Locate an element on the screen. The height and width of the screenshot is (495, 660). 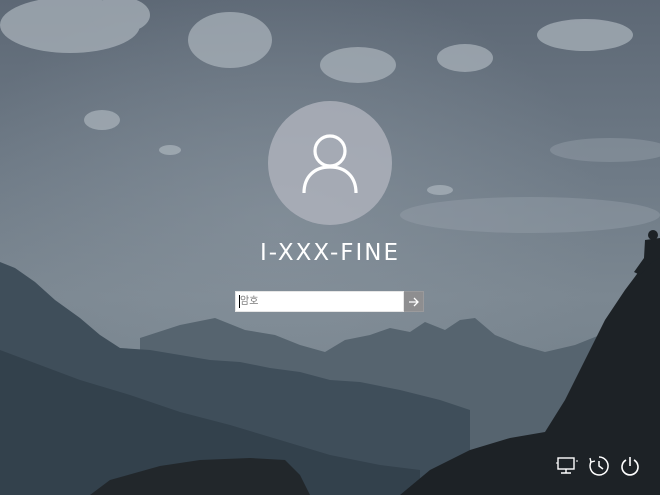
user-avatar is located at coordinates (330, 163).